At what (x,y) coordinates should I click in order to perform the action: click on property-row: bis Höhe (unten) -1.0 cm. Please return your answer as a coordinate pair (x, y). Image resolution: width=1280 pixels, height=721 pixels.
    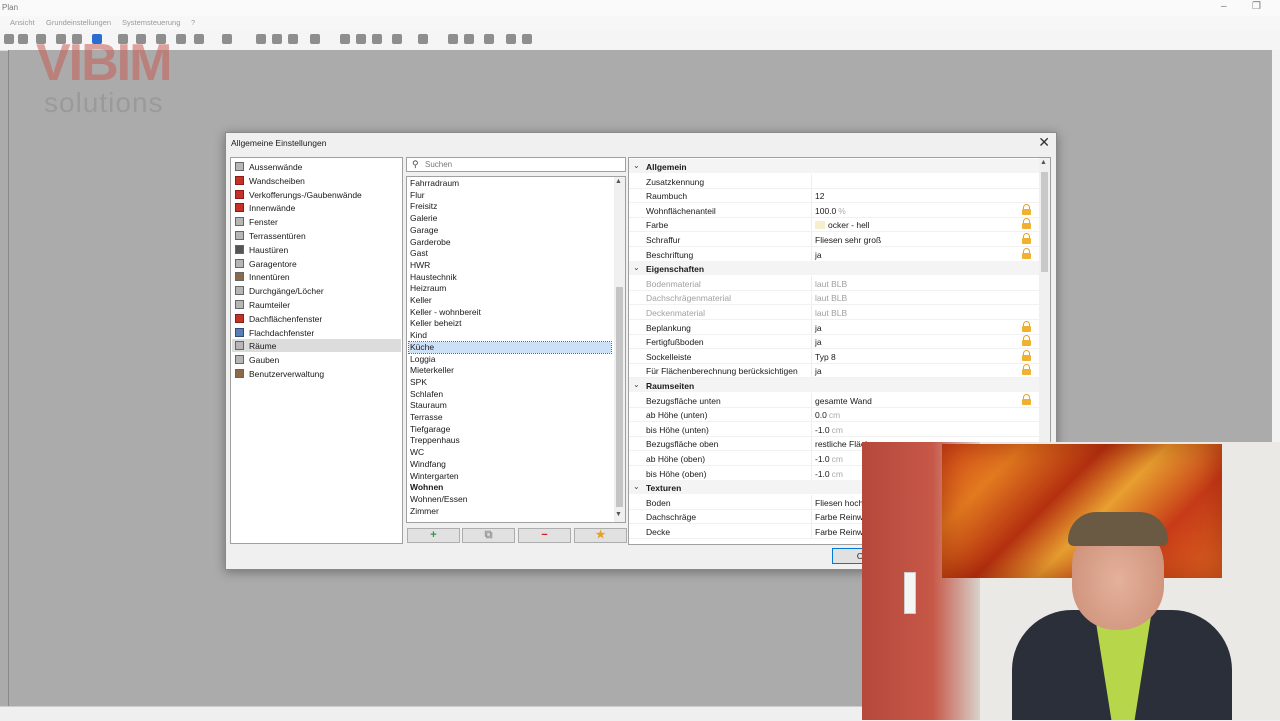
    Looking at the image, I should click on (834, 429).